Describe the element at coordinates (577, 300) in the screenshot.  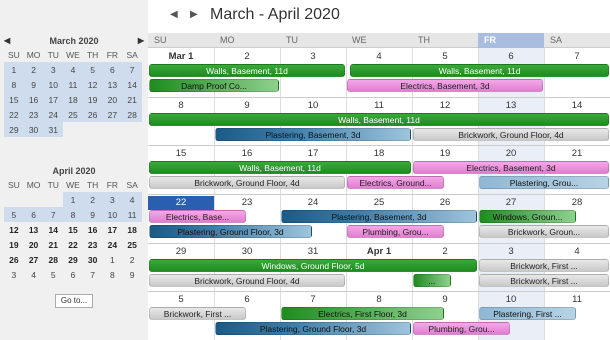
I see `day-number: 11` at that location.